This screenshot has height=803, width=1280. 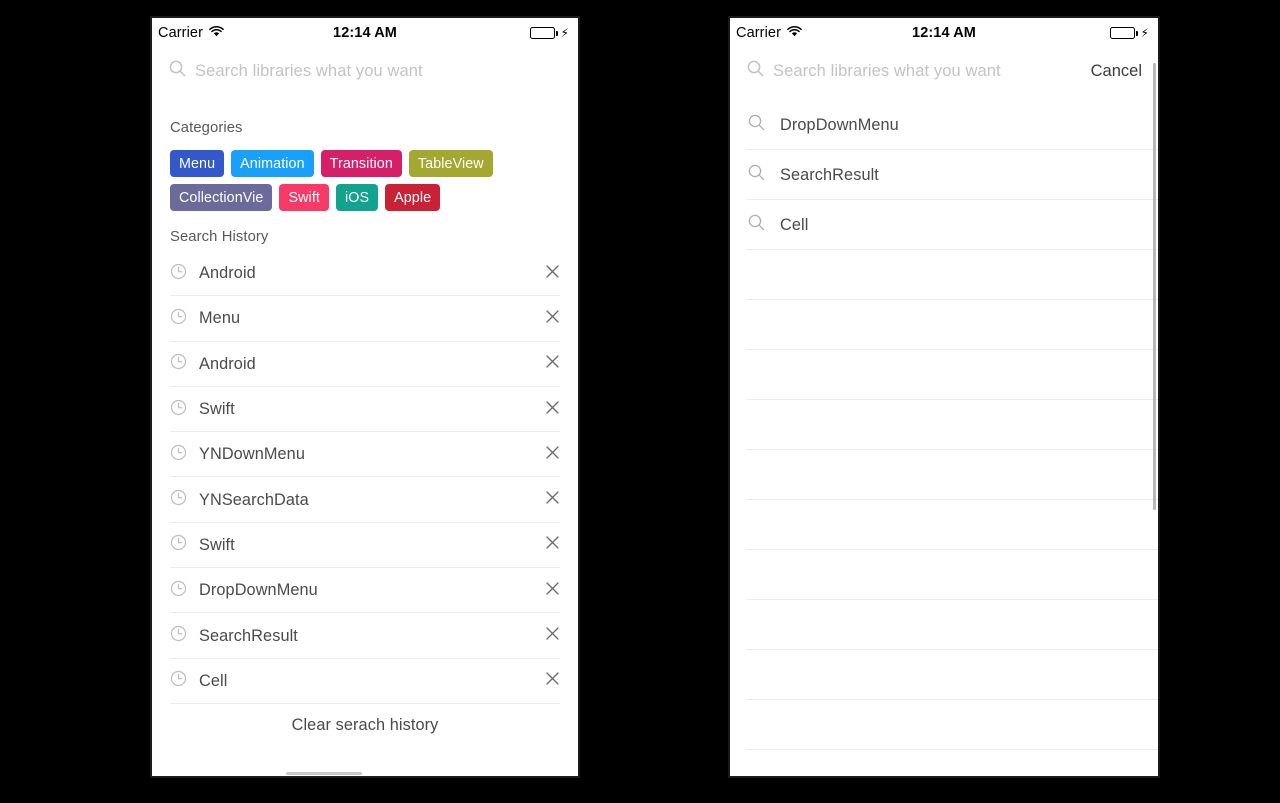 What do you see at coordinates (1154, 286) in the screenshot?
I see `vertical-scrollbar` at bounding box center [1154, 286].